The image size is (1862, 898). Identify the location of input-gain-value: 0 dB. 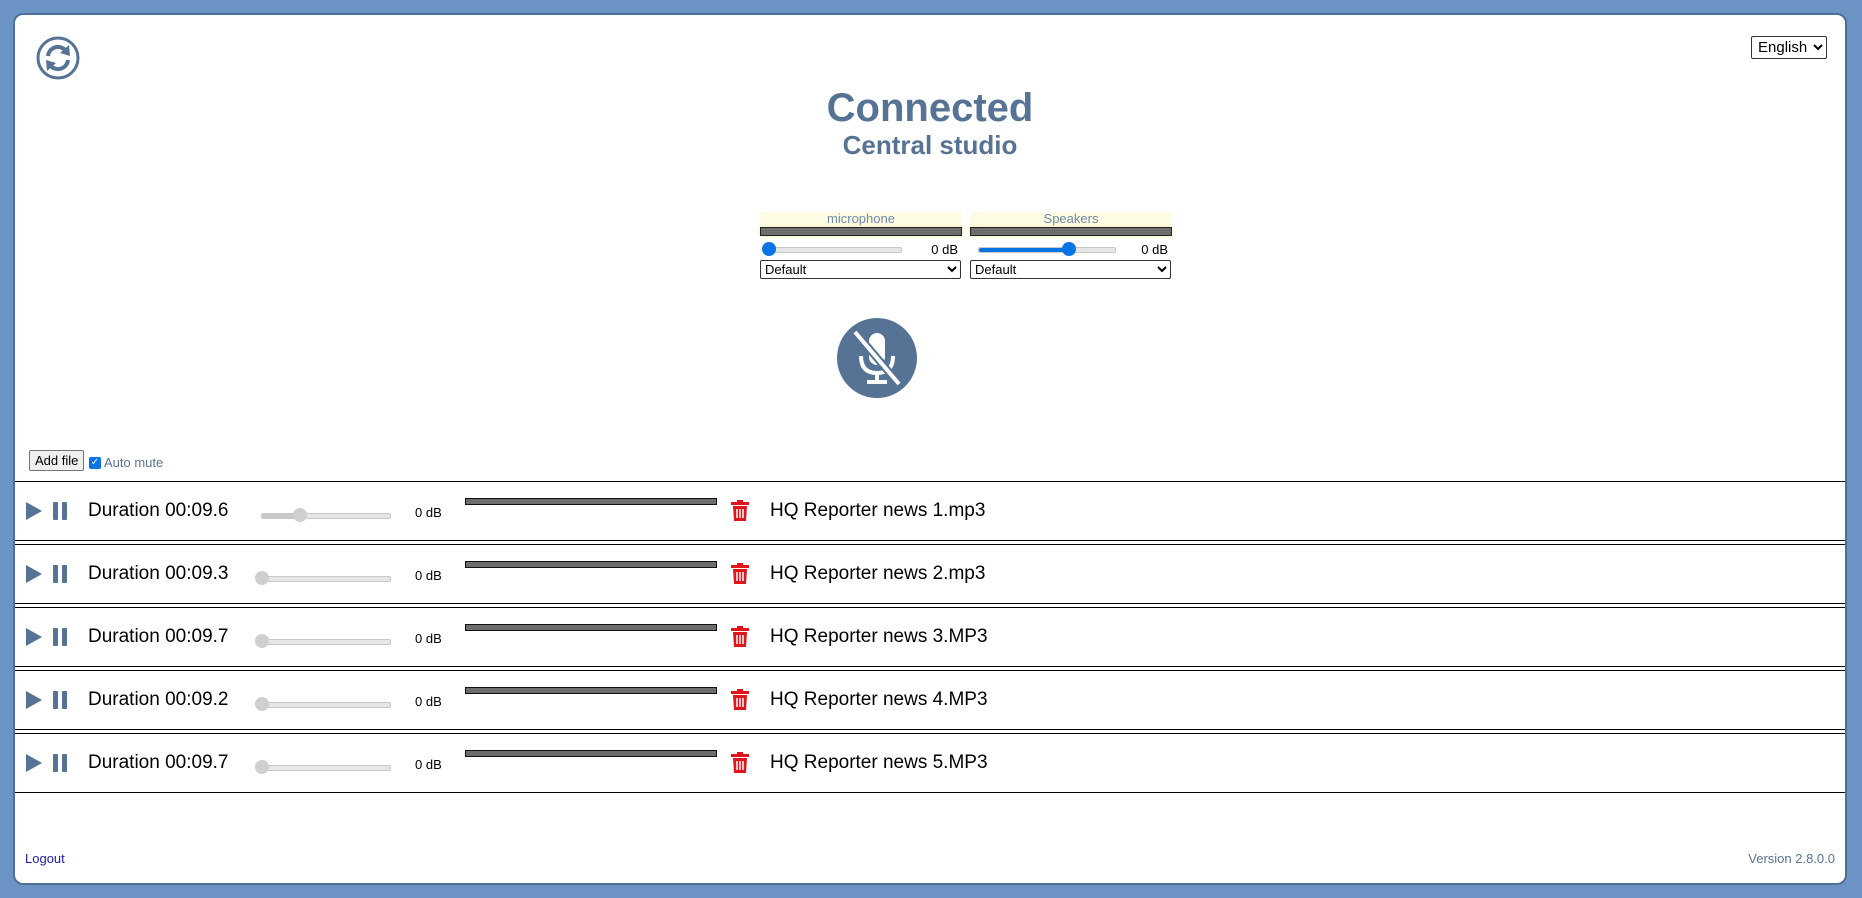
(944, 249).